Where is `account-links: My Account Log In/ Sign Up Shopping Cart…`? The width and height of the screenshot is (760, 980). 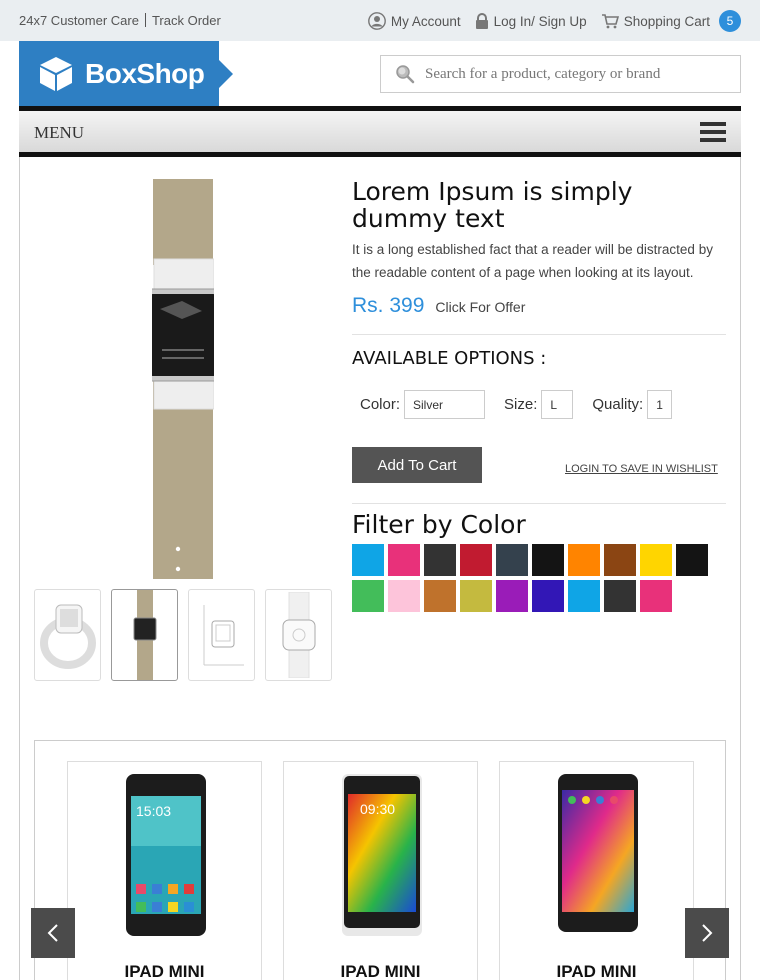 account-links: My Account Log In/ Sign Up Shopping Cart… is located at coordinates (554, 21).